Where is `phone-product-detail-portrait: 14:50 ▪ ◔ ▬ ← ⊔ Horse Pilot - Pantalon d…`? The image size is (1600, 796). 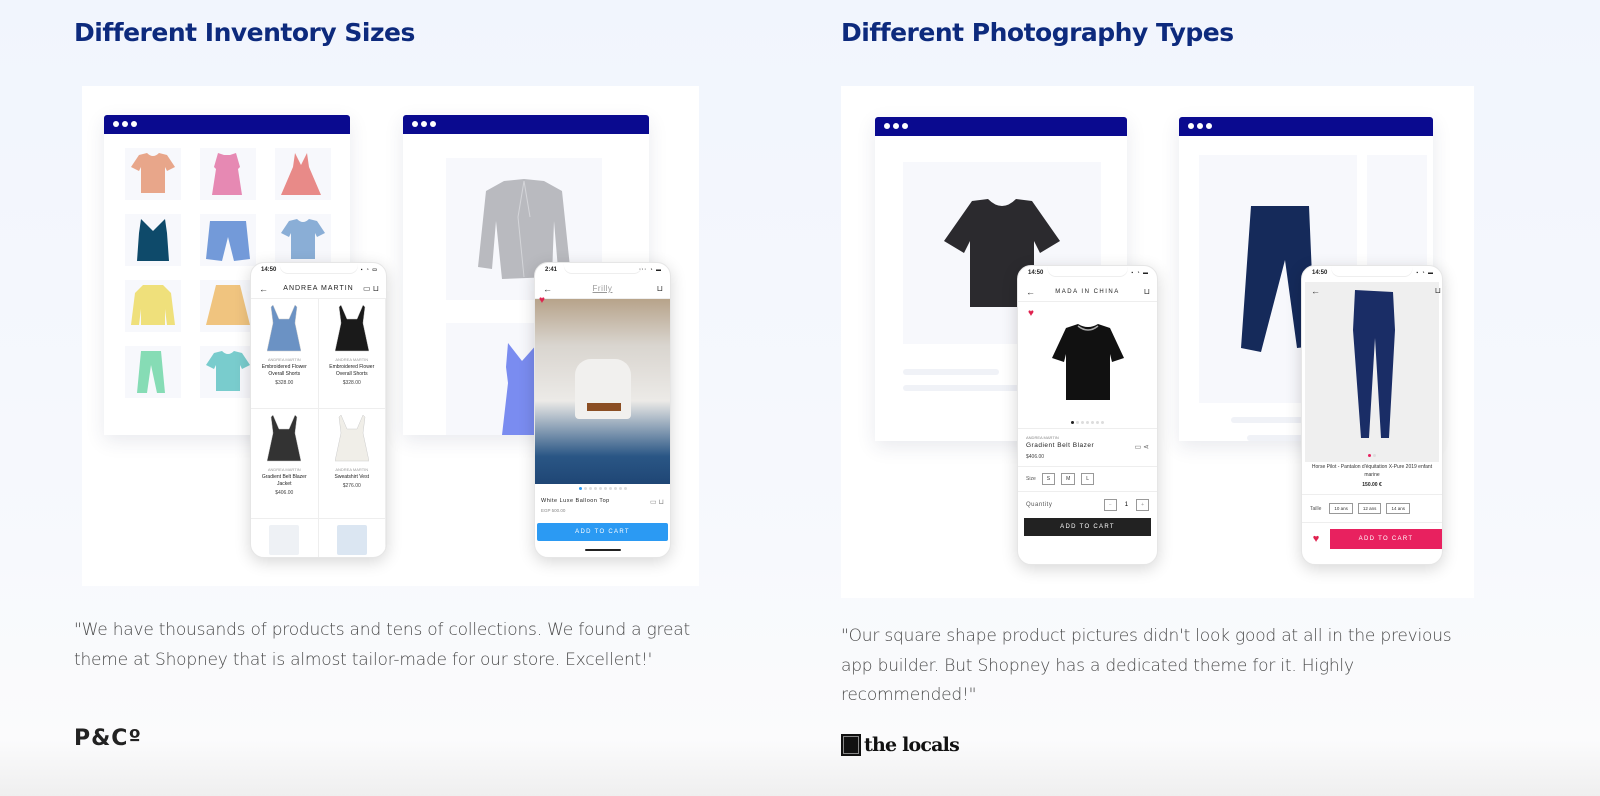 phone-product-detail-portrait: 14:50 ▪ ◔ ▬ ← ⊔ Horse Pilot - Pantalon d… is located at coordinates (1372, 415).